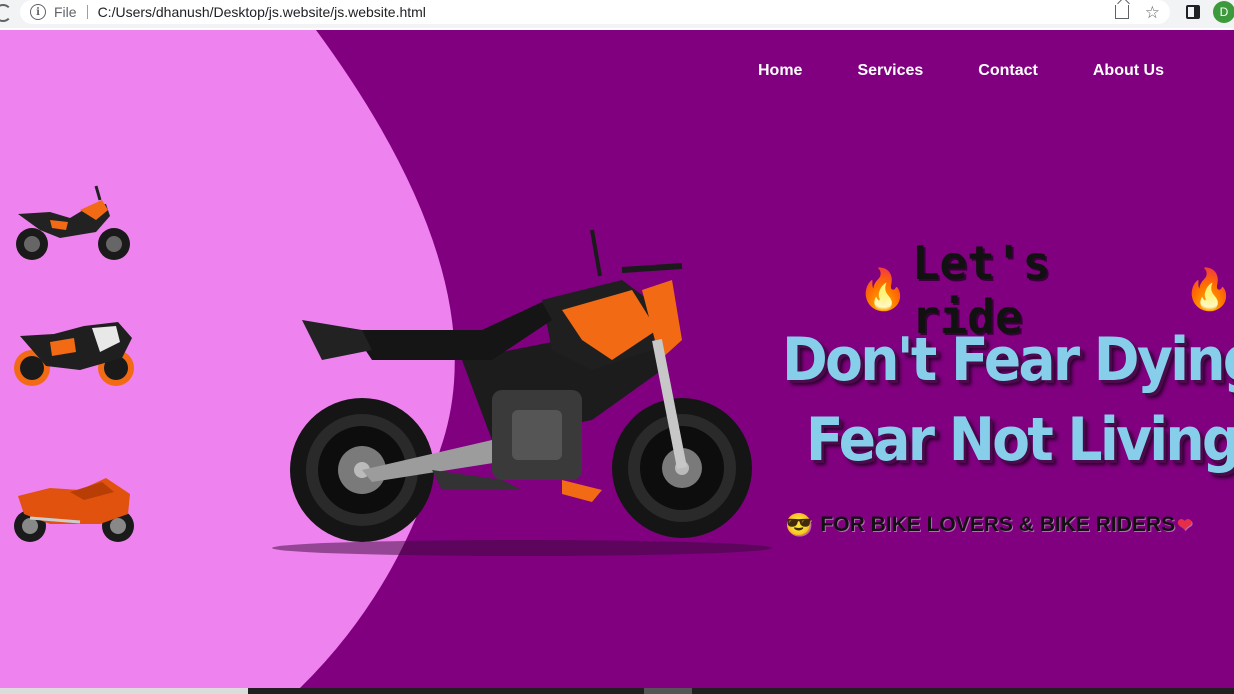 The width and height of the screenshot is (1234, 694). What do you see at coordinates (617, 691) in the screenshot?
I see `os-taskbar` at bounding box center [617, 691].